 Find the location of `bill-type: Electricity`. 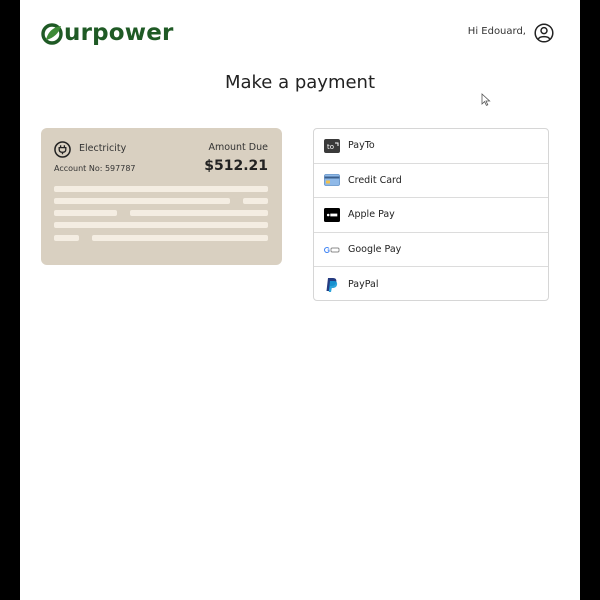

bill-type: Electricity is located at coordinates (103, 148).